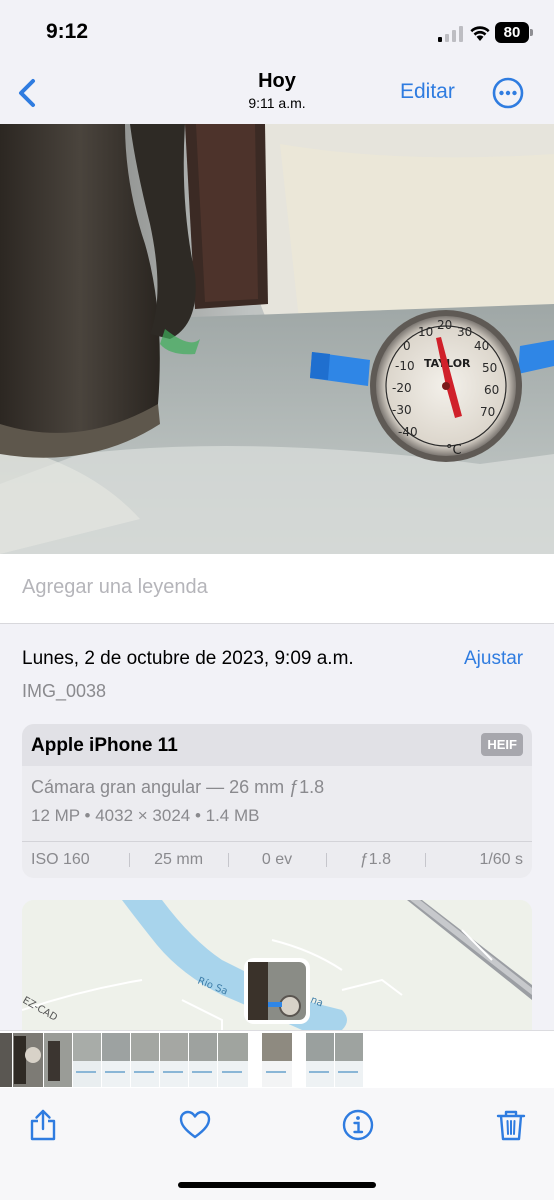 This screenshot has height=1200, width=554. What do you see at coordinates (67, 31) in the screenshot?
I see `status-time: 9:12` at bounding box center [67, 31].